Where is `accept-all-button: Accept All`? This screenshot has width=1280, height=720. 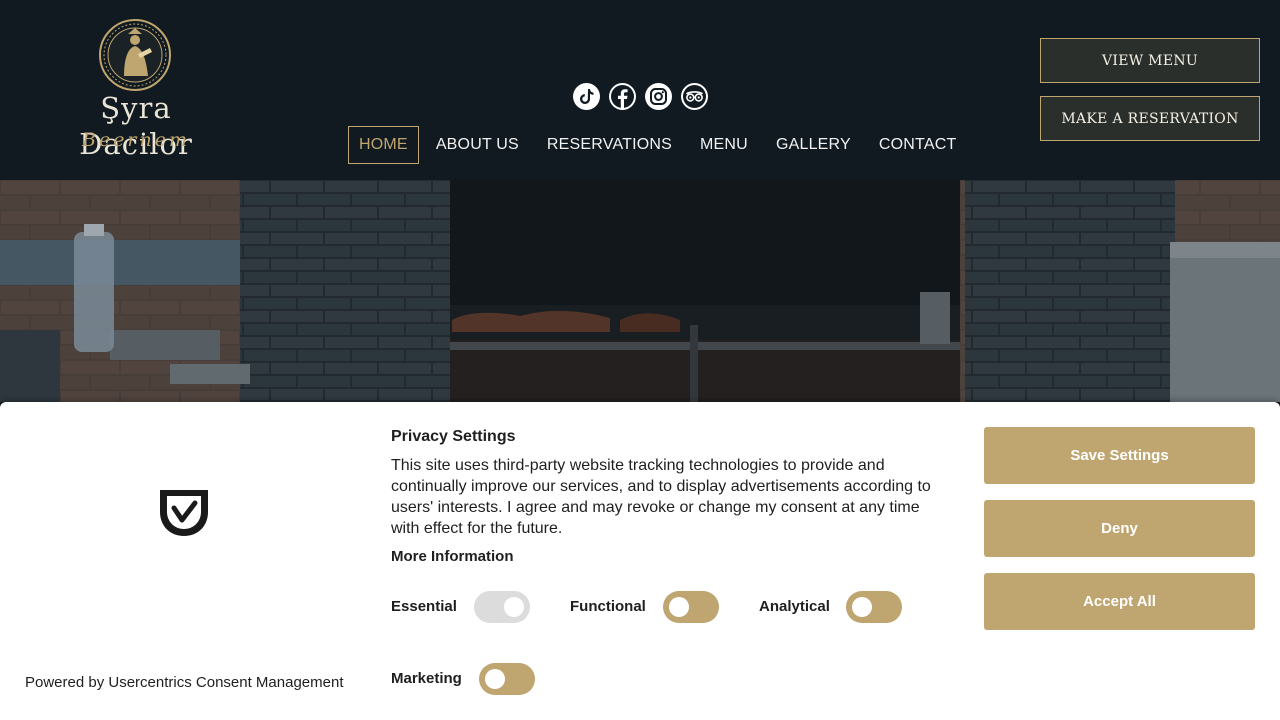
accept-all-button: Accept All is located at coordinates (1119, 601).